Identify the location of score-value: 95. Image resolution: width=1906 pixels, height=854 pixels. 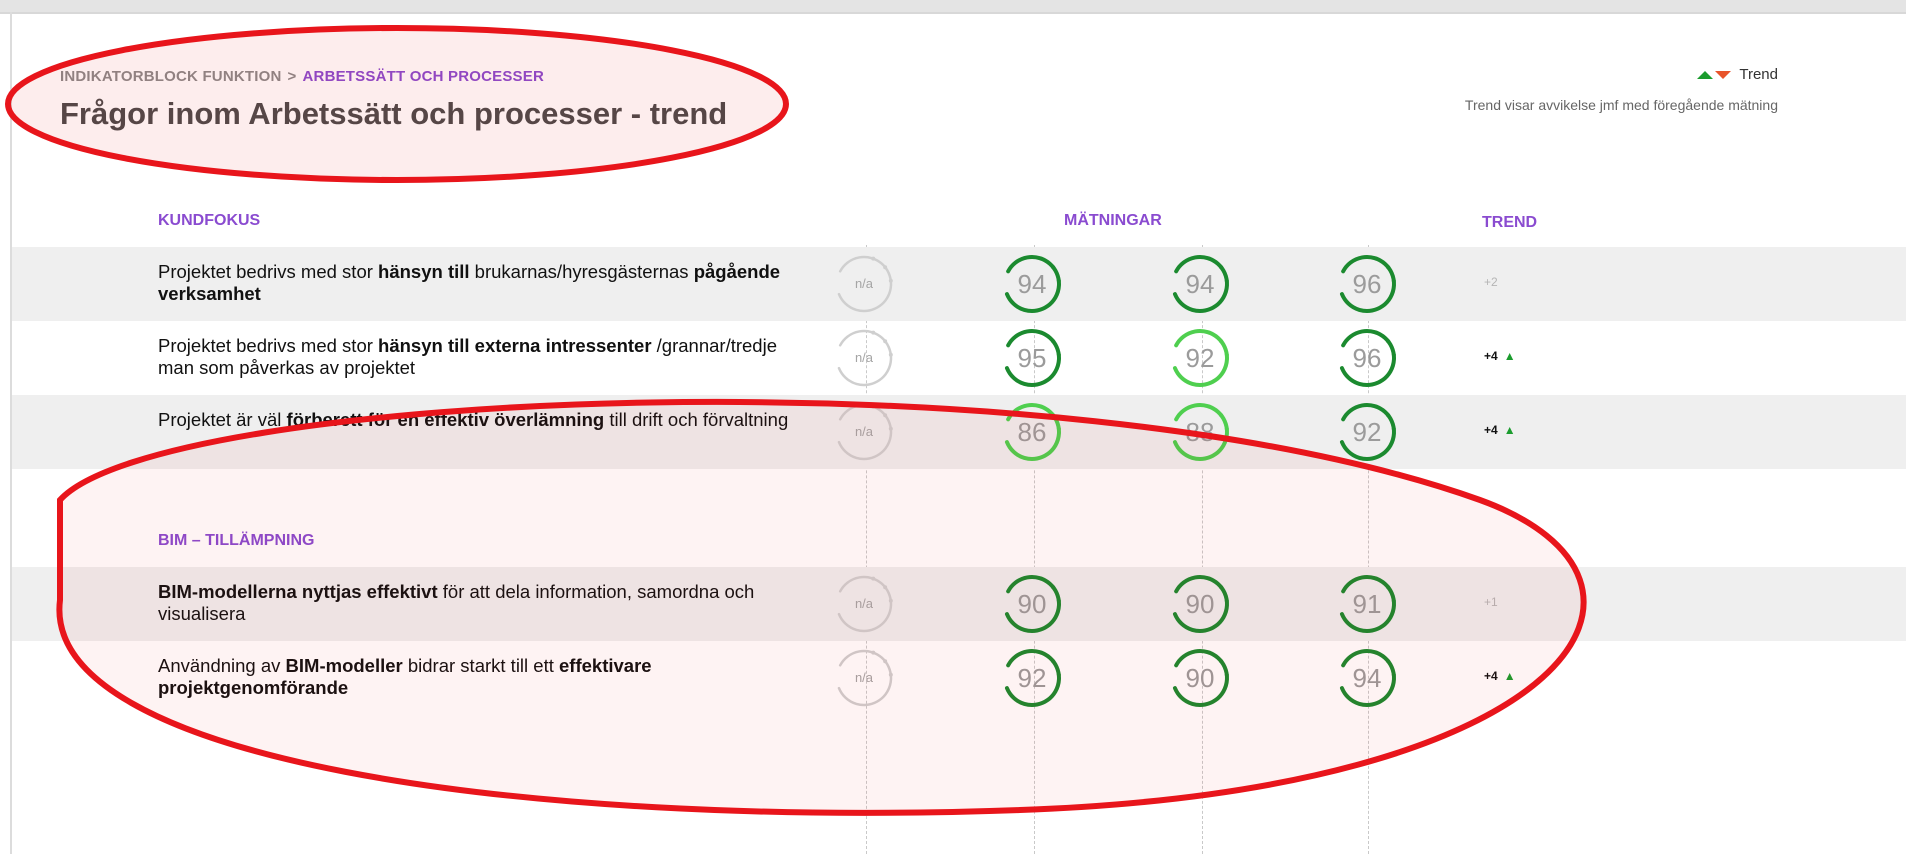
(1032, 358).